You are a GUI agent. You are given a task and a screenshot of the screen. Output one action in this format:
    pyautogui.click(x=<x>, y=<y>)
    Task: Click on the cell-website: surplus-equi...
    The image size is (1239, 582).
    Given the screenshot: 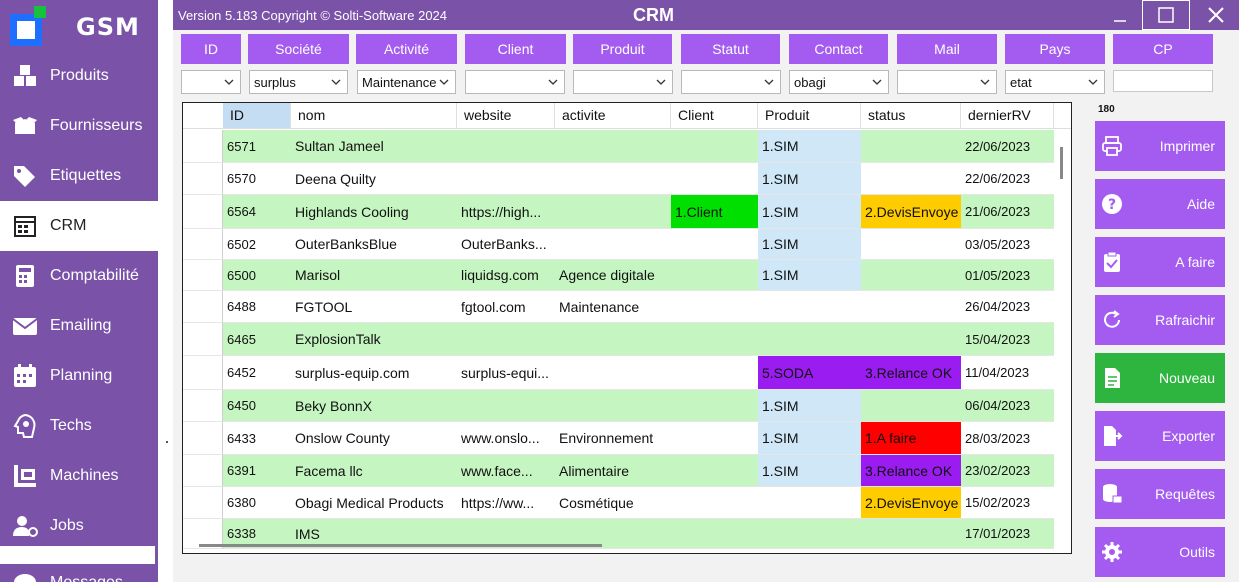 What is the action you would take?
    pyautogui.click(x=506, y=372)
    